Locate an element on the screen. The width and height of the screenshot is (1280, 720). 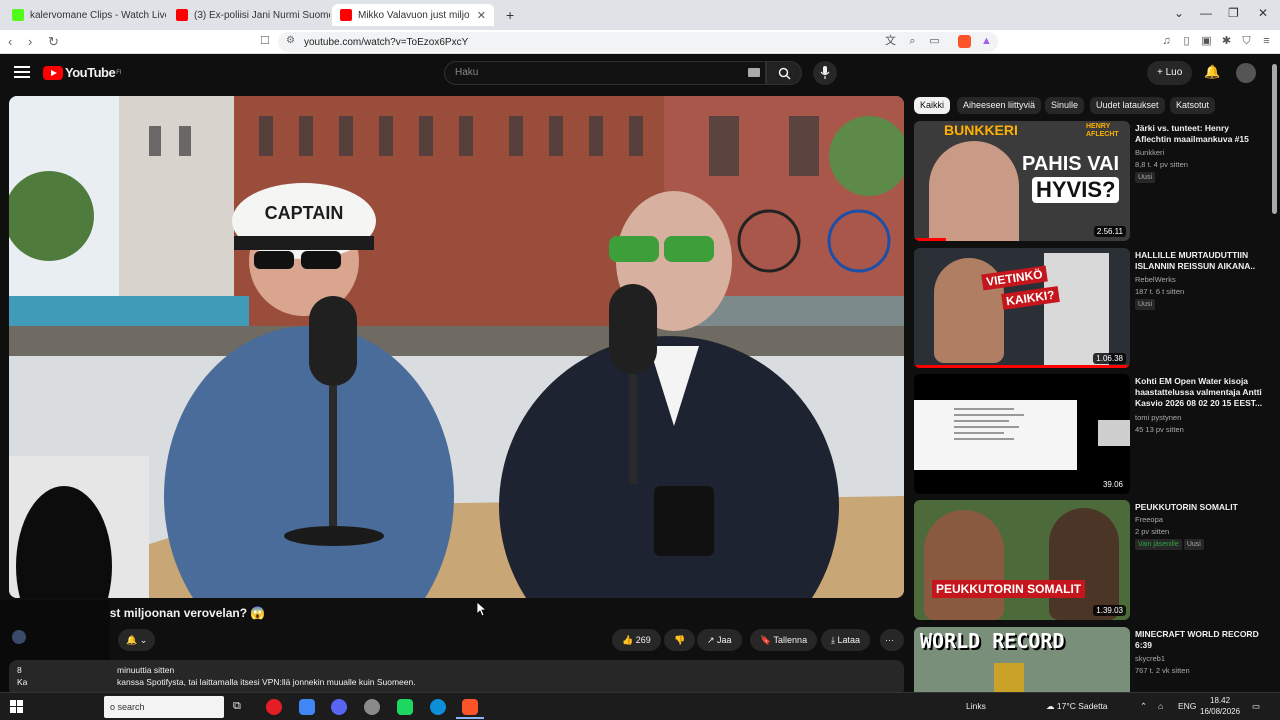
notification-bell-button: 🔔 ⌄ is located at coordinates (137, 640).